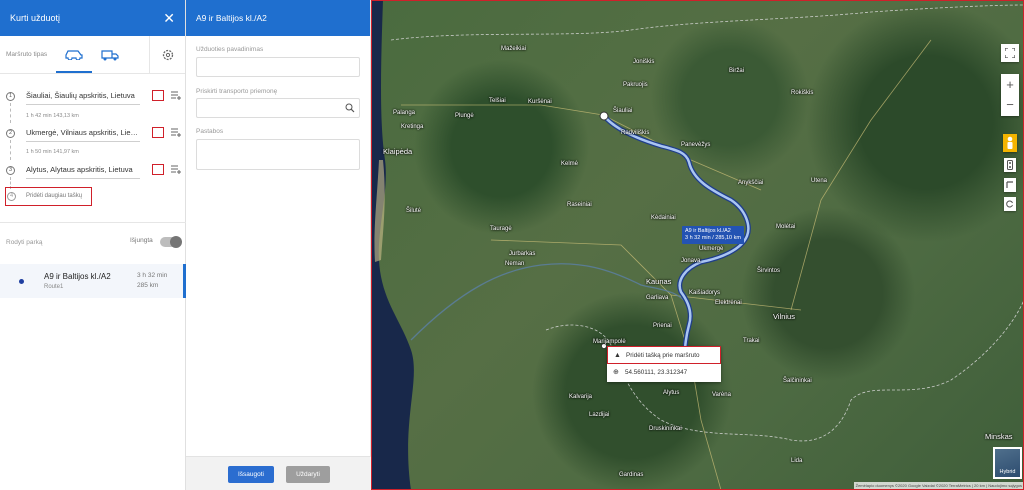 The image size is (1024, 490). I want to click on waypoint-input: Šiauliai, Šiaulių apskritis, Lietuva, so click(83, 98).